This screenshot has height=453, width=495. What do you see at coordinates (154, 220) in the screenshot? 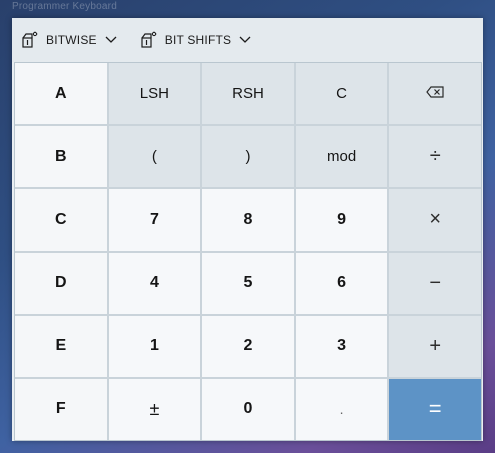
I see `key-7: 7` at bounding box center [154, 220].